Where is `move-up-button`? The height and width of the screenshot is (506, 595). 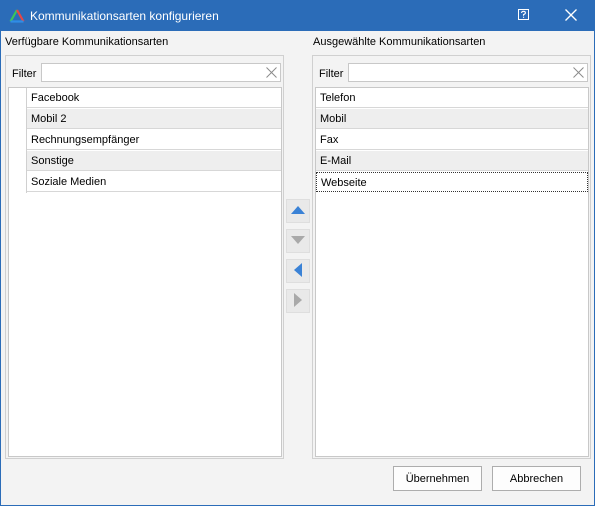
move-up-button is located at coordinates (298, 211).